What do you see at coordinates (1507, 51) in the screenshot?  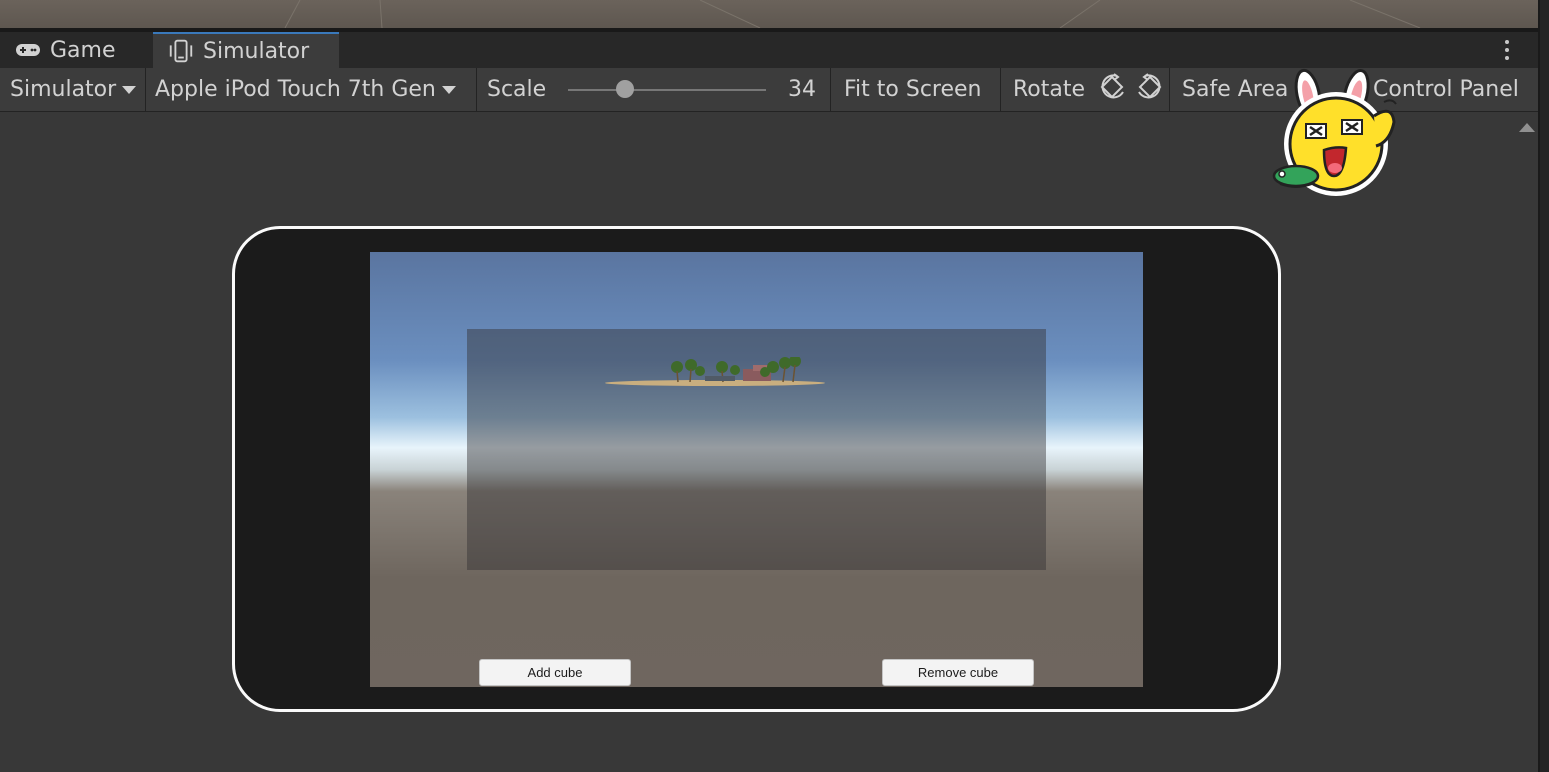 I see `more-options-icon` at bounding box center [1507, 51].